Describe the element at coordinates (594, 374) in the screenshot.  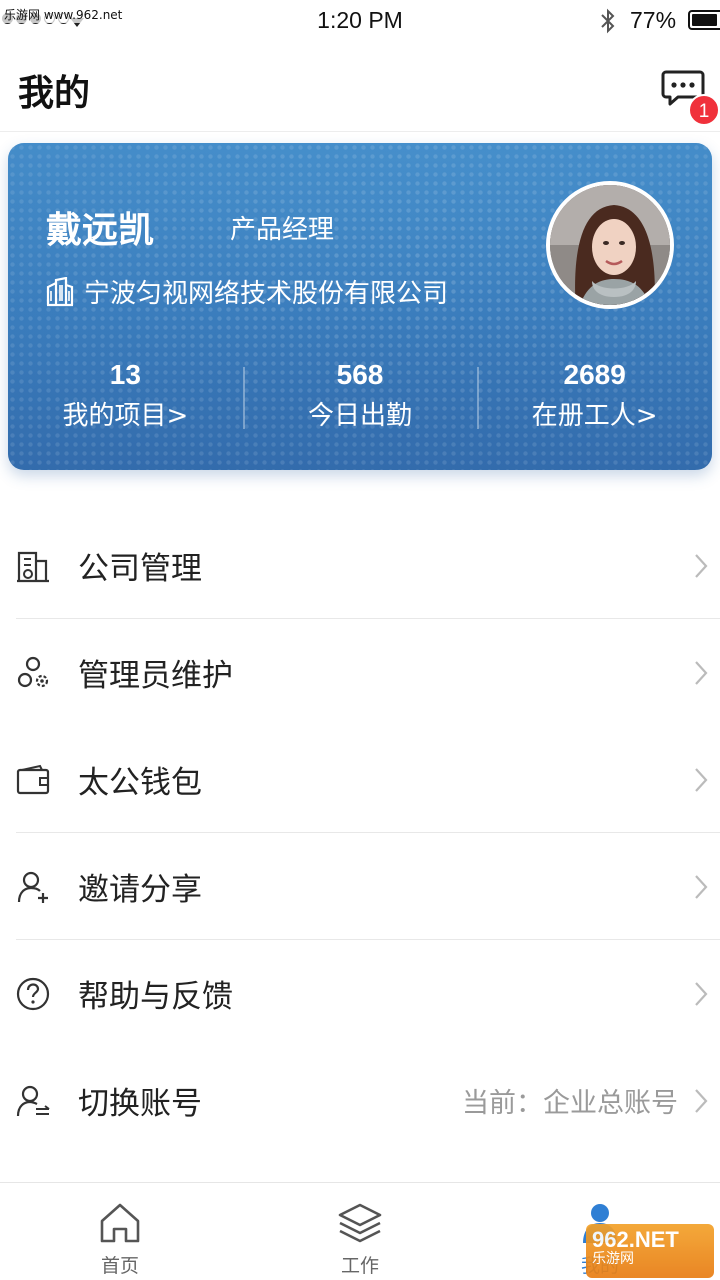
I see `stat-value: 2689` at that location.